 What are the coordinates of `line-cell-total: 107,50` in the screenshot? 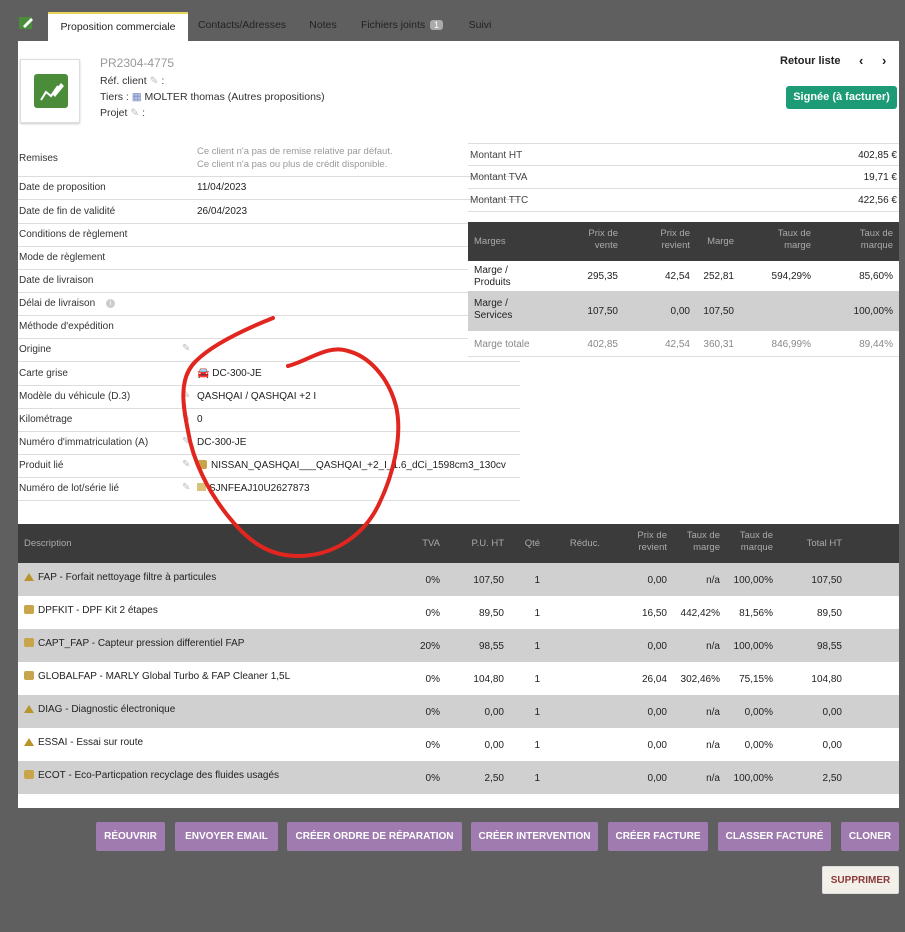 It's located at (826, 580).